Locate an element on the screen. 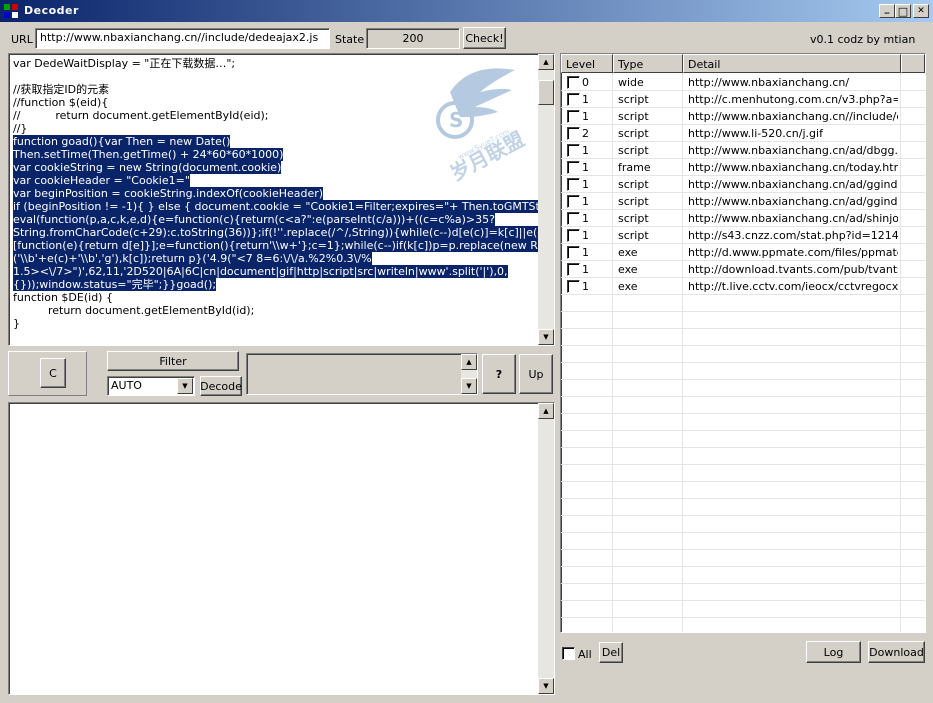 The width and height of the screenshot is (933, 703). filter-button: Filter is located at coordinates (173, 361).